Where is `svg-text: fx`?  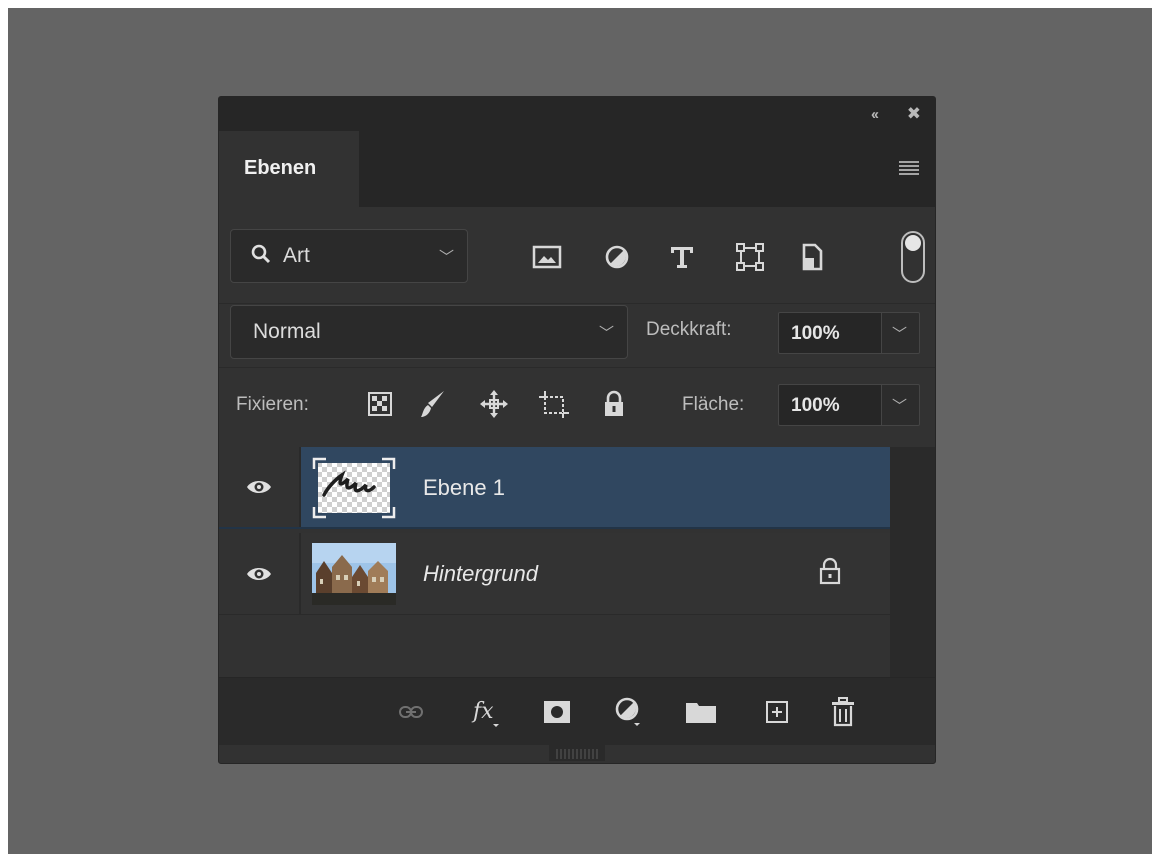
svg-text: fx is located at coordinates (482, 711).